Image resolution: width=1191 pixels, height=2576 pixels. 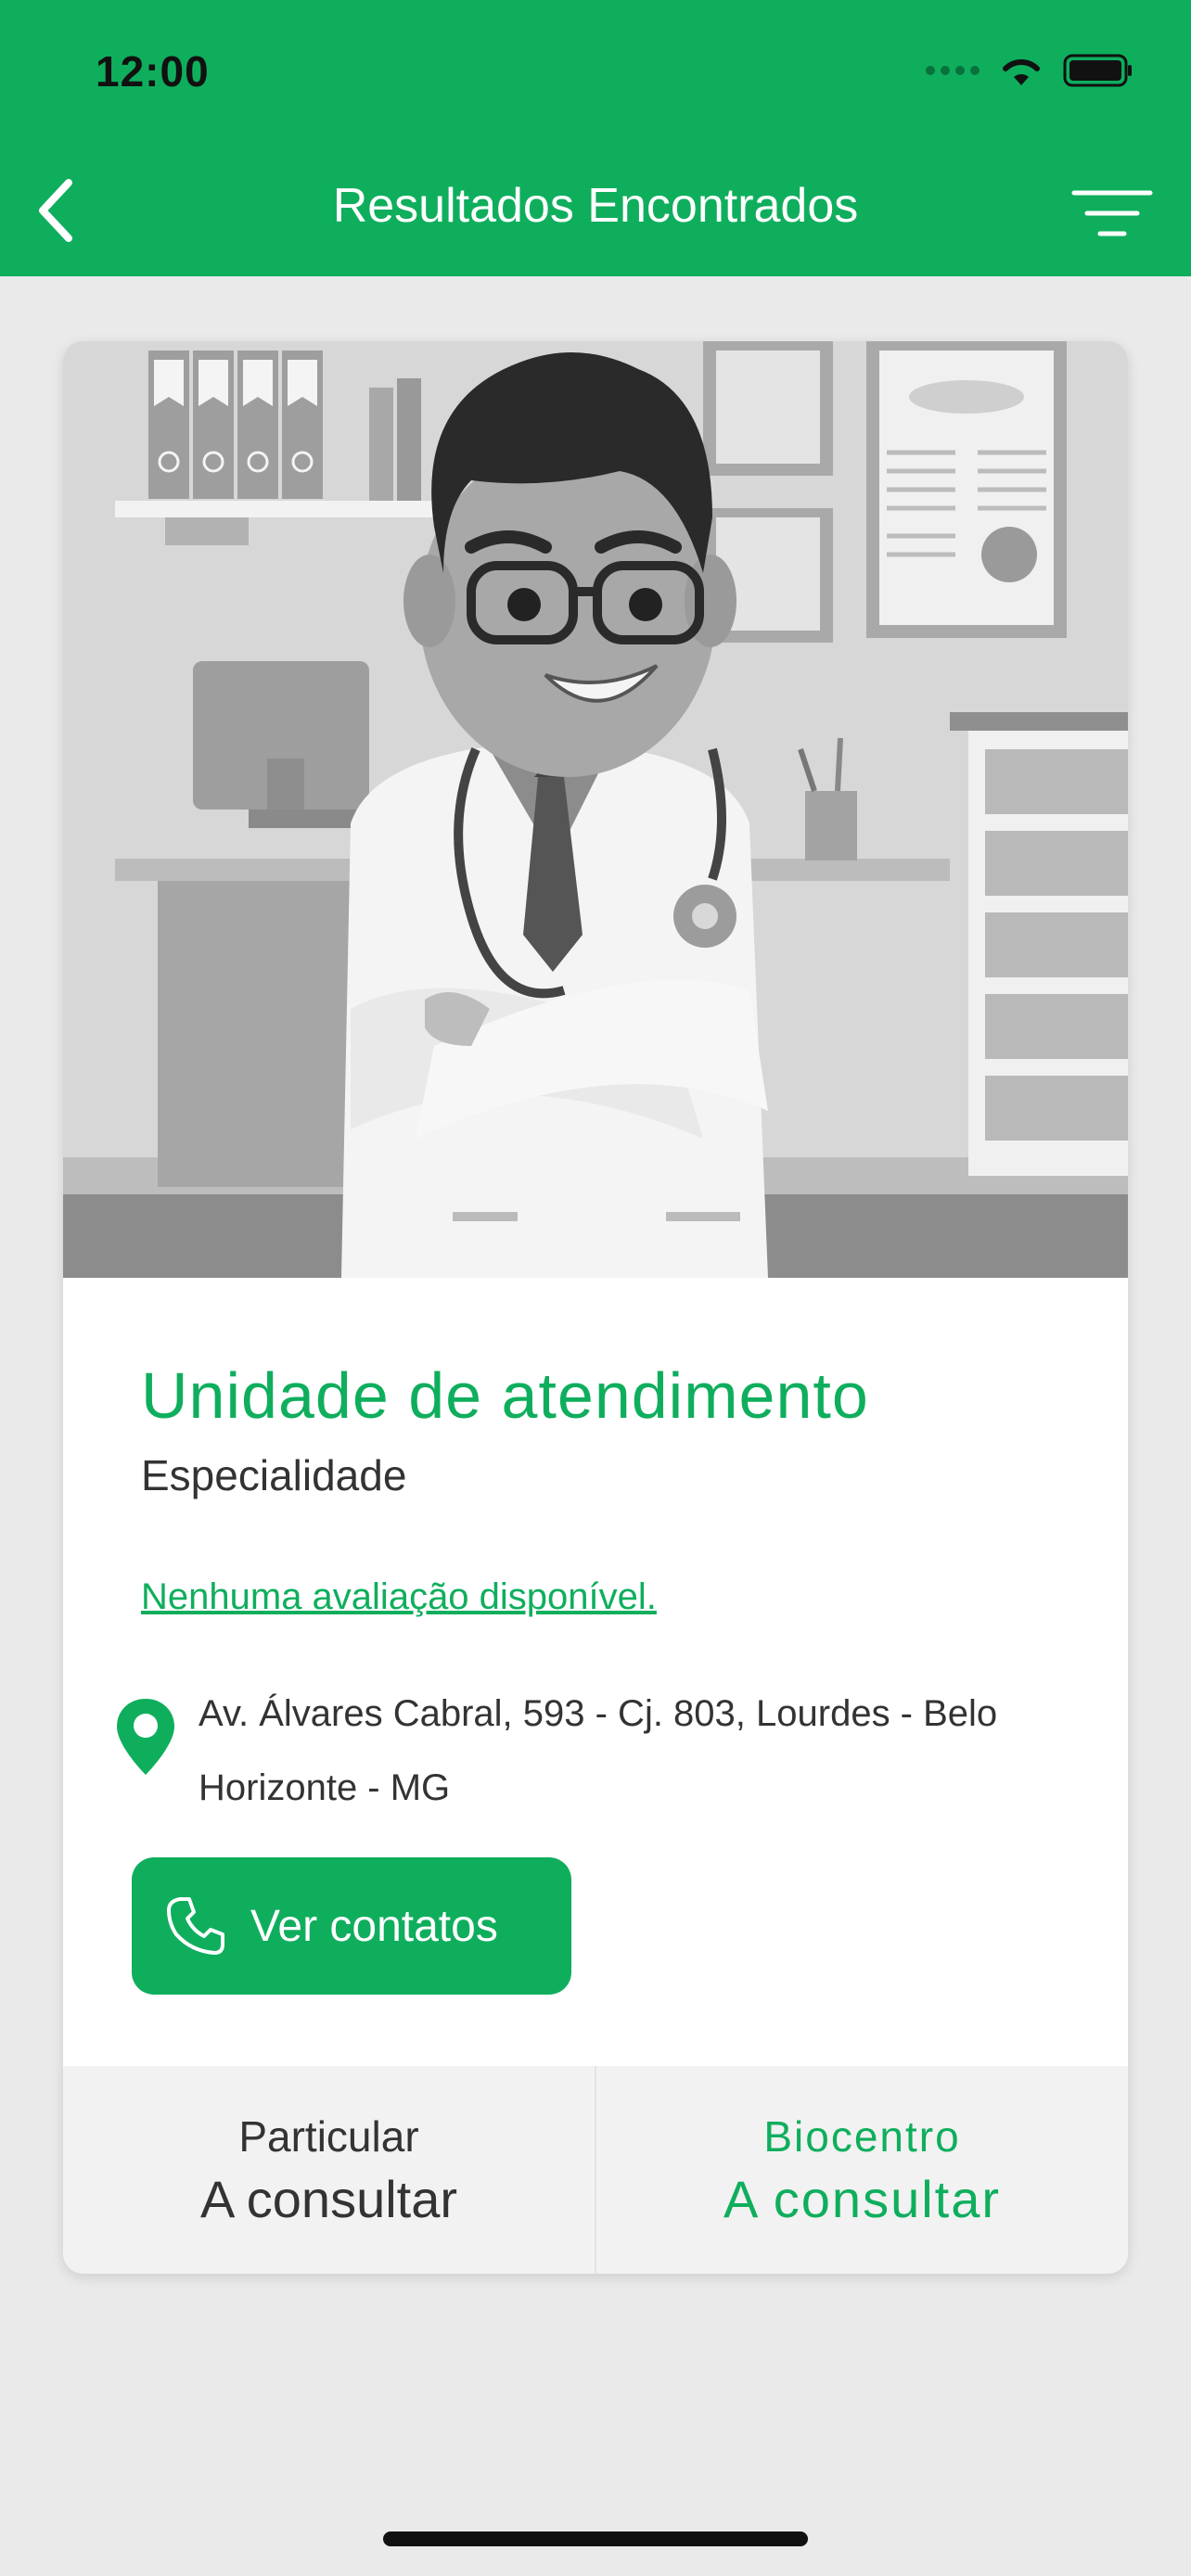 What do you see at coordinates (399, 1597) in the screenshot?
I see `reviews-link: Nenhuma avaliação disponível.` at bounding box center [399, 1597].